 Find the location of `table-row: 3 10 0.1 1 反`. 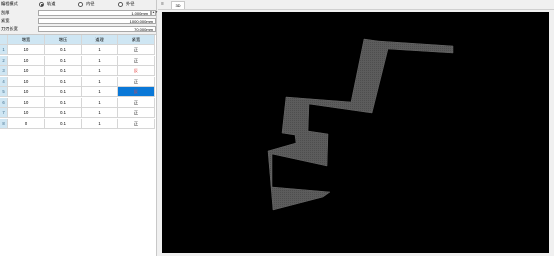

table-row: 3 10 0.1 1 反 is located at coordinates (77, 71).